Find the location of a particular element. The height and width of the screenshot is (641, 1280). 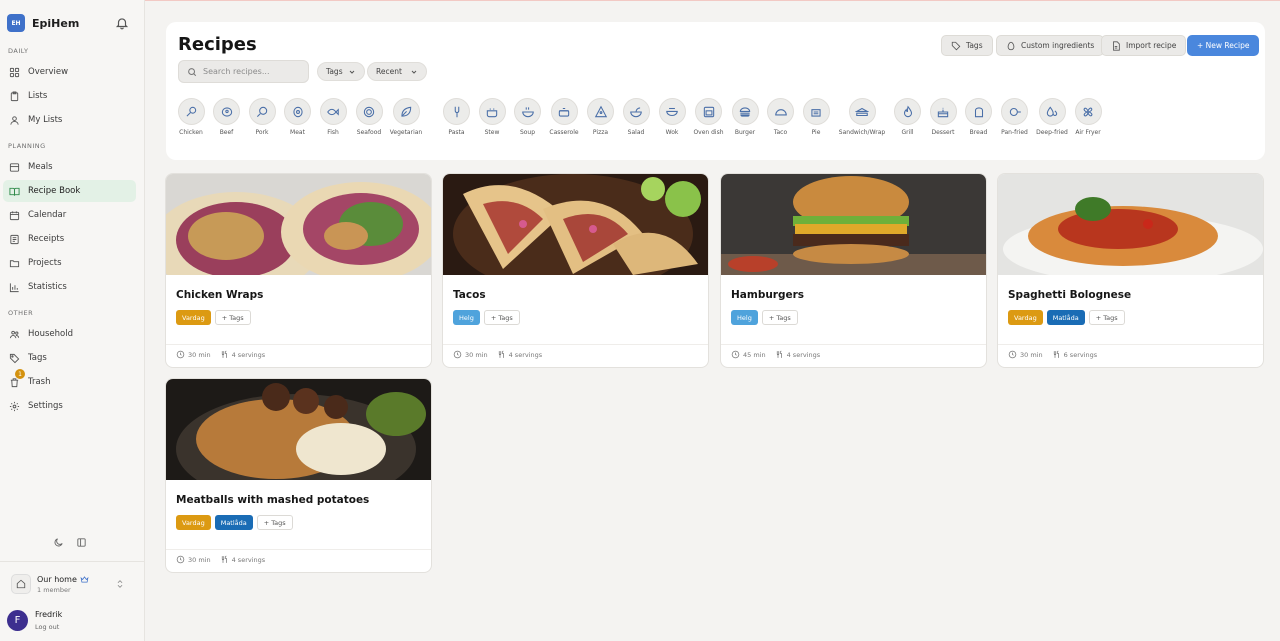

recipe-card-tacos: Tacos Helg + Tags 30 min 4 servings is located at coordinates (575, 270).